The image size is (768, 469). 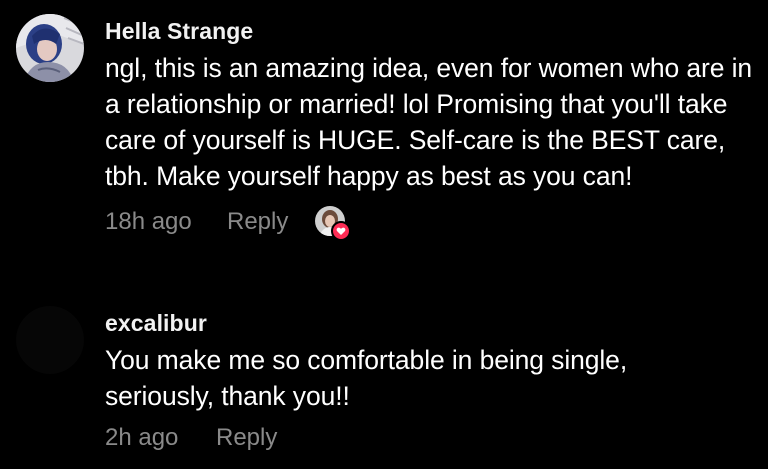 I want to click on comment-username: excalibur, so click(x=432, y=323).